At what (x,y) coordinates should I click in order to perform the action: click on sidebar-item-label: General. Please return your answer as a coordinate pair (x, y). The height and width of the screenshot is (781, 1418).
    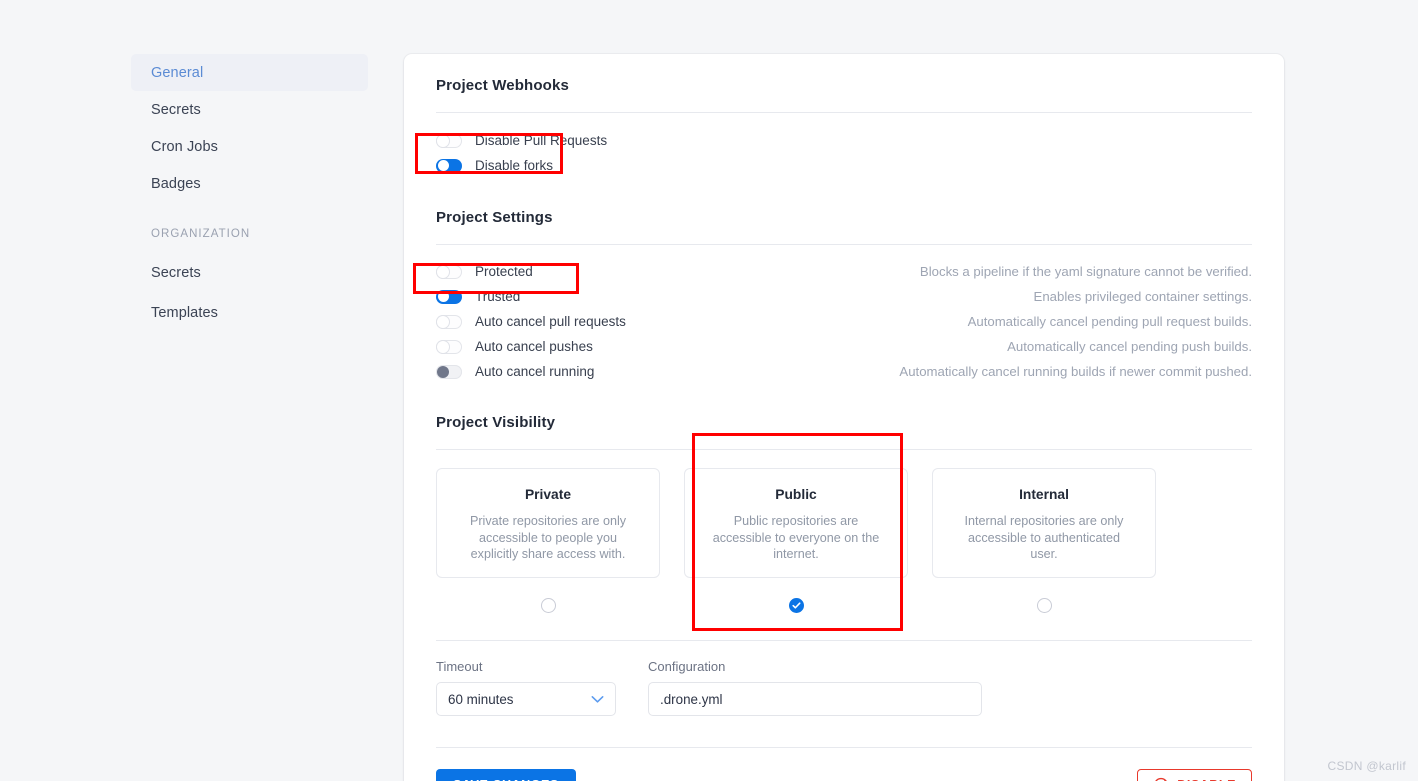
    Looking at the image, I should click on (177, 72).